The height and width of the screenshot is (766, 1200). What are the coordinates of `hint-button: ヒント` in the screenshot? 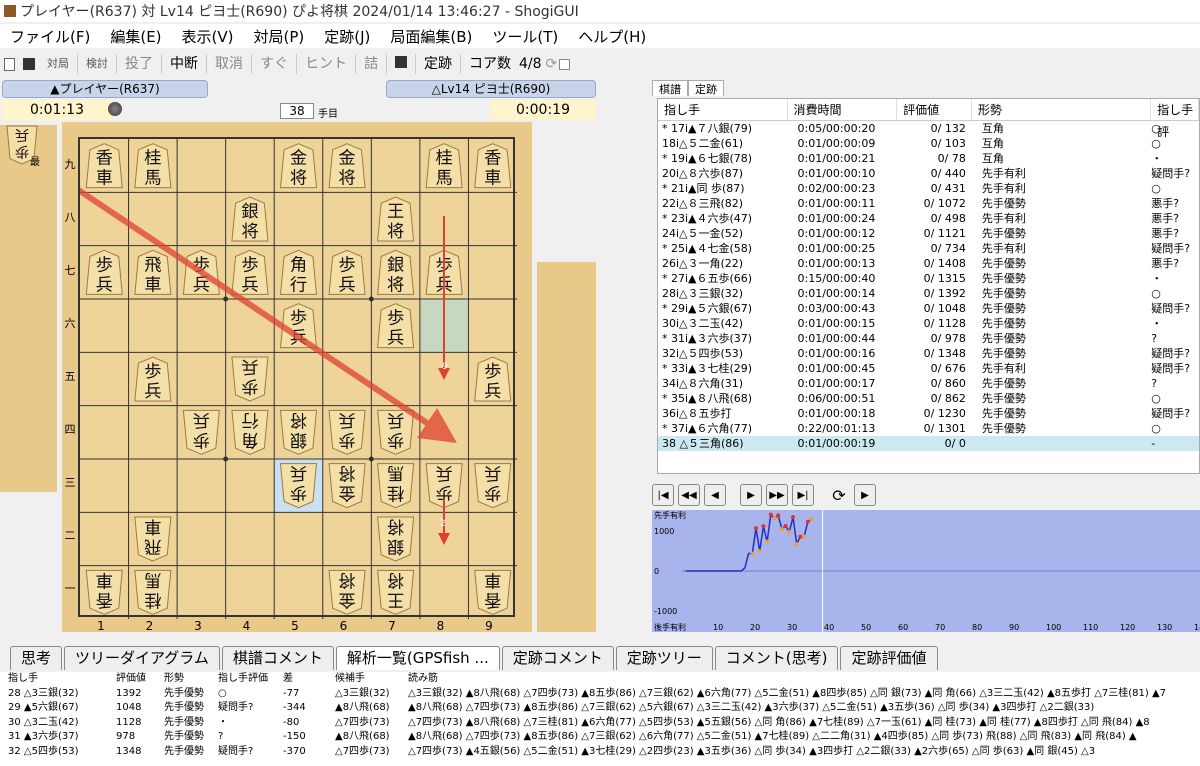 It's located at (326, 64).